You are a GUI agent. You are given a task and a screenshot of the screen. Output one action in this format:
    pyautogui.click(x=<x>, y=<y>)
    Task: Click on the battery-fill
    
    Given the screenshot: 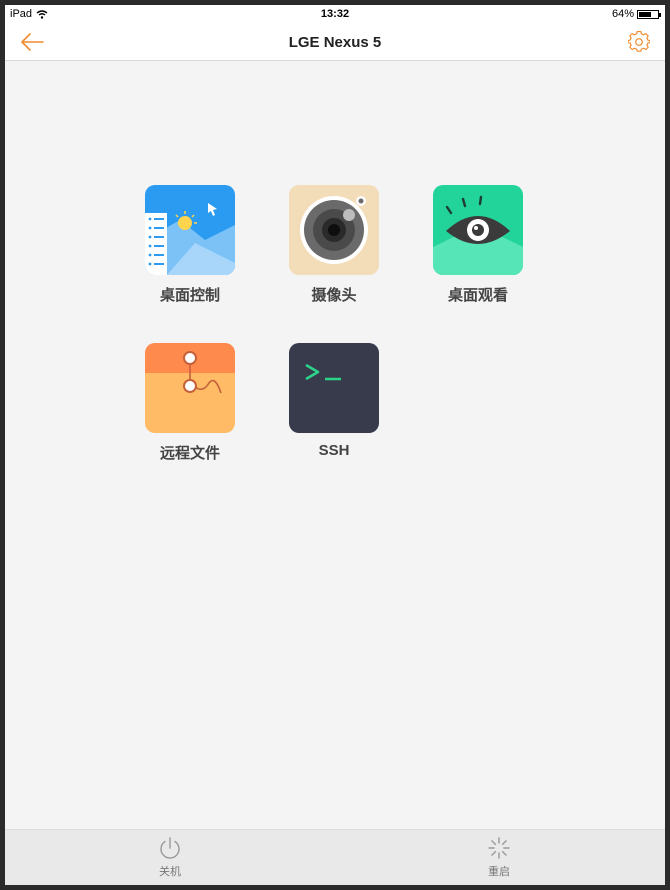 What is the action you would take?
    pyautogui.click(x=645, y=14)
    